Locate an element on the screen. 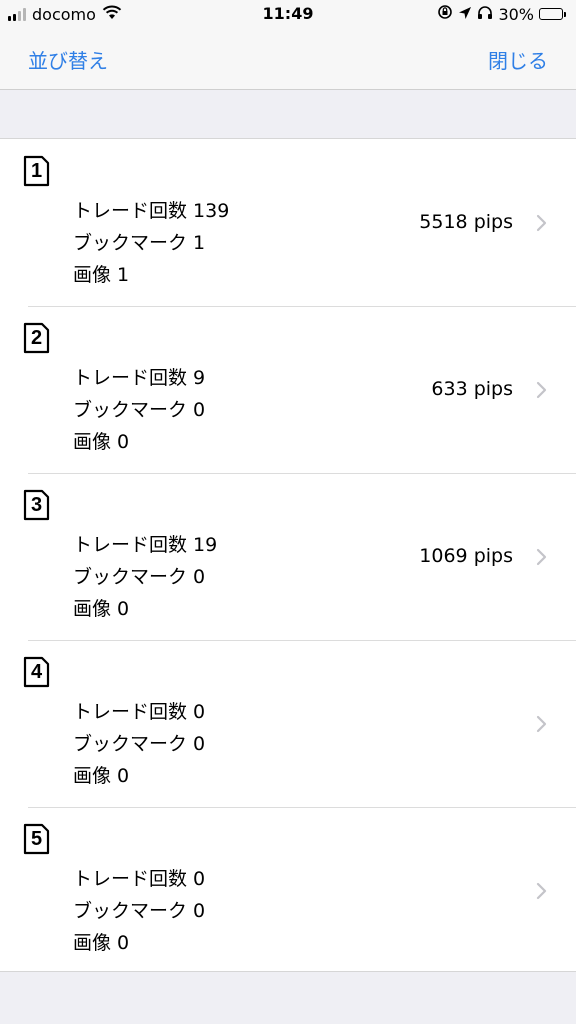 The width and height of the screenshot is (576, 1024). location-icon is located at coordinates (465, 14).